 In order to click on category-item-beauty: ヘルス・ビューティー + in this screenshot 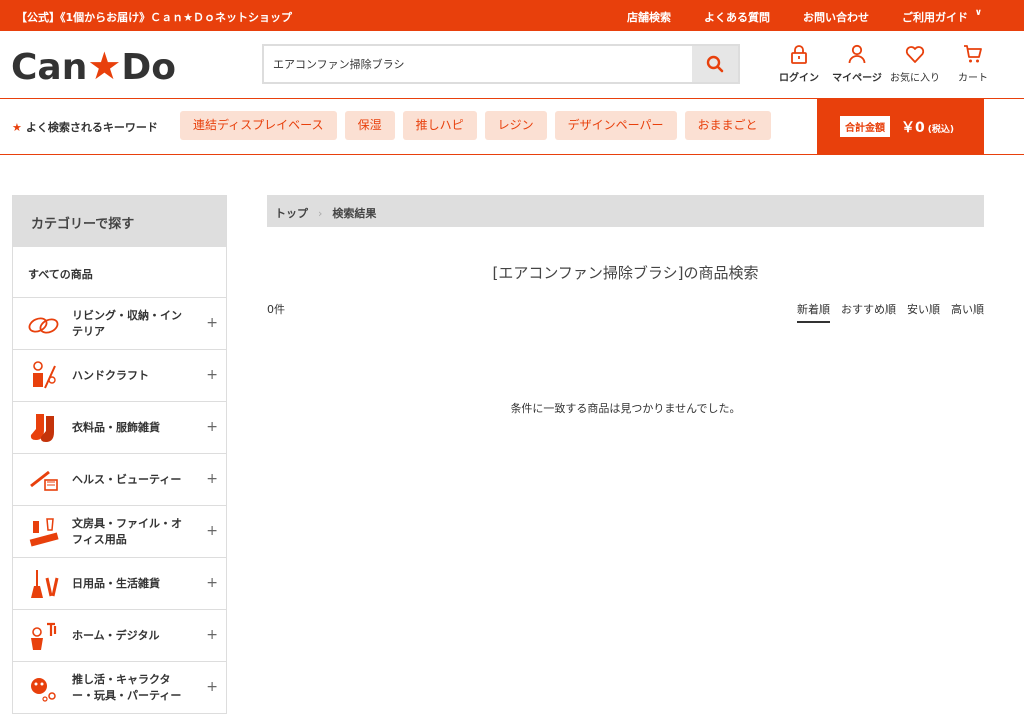, I will do `click(119, 480)`.